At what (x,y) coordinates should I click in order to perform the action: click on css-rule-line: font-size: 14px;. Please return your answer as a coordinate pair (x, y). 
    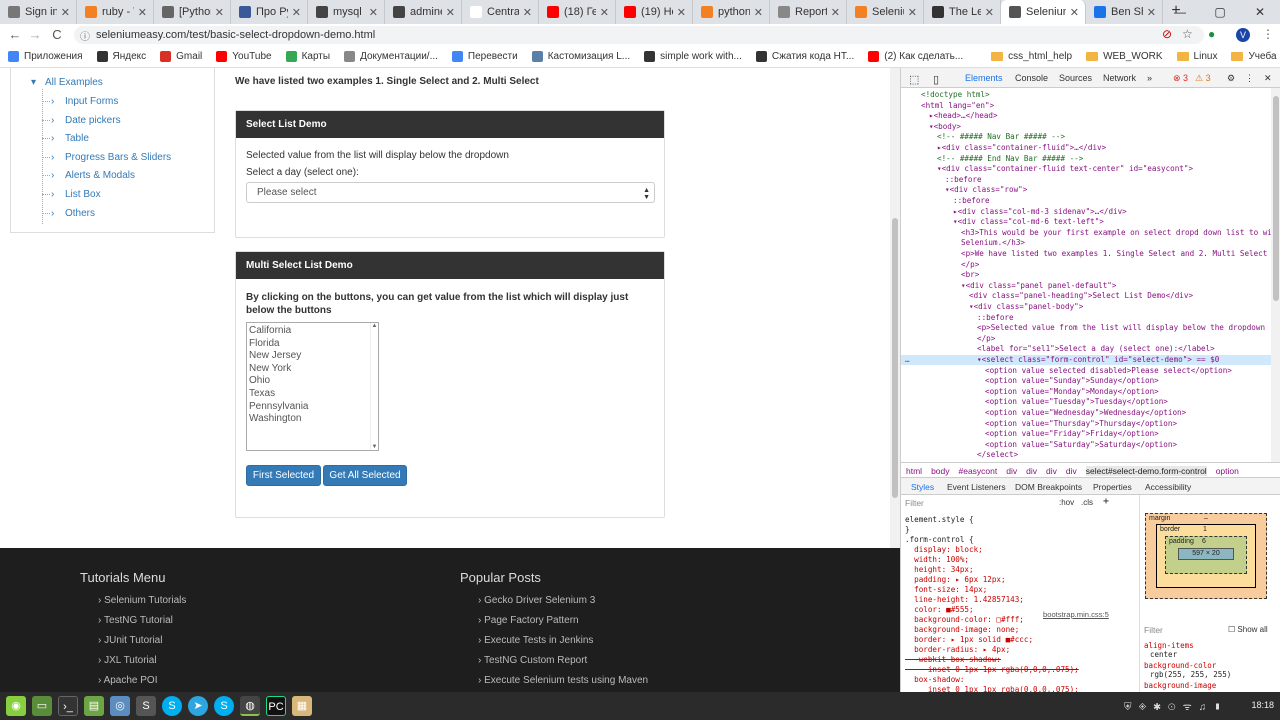
    Looking at the image, I should click on (946, 589).